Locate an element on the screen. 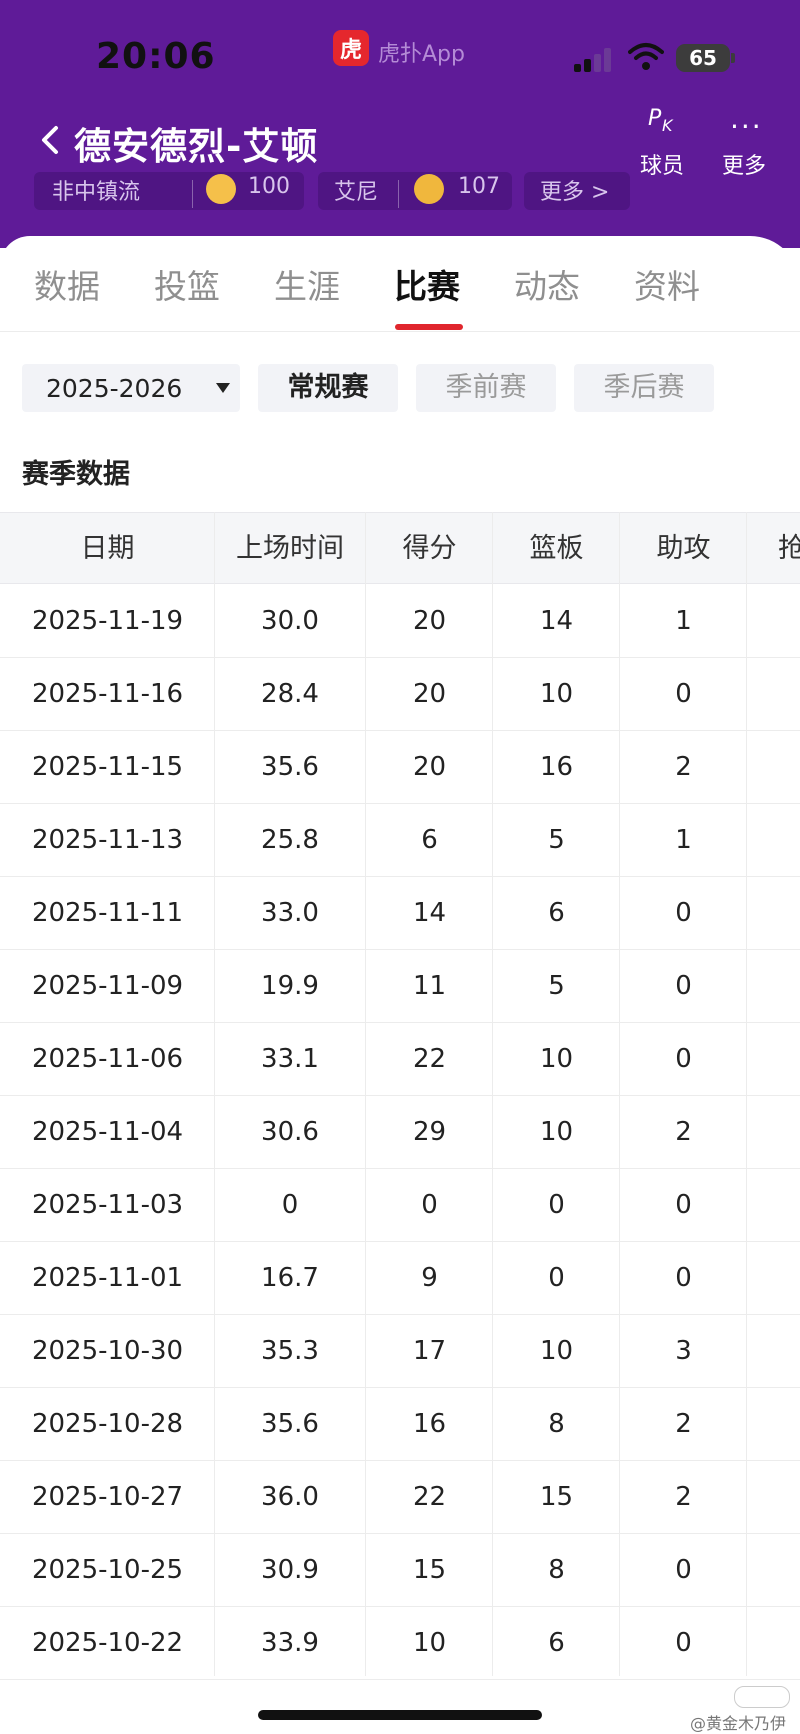 This screenshot has width=800, height=1734. table-row: 2025-10-28 35.6 16 8 2 is located at coordinates (400, 1424).